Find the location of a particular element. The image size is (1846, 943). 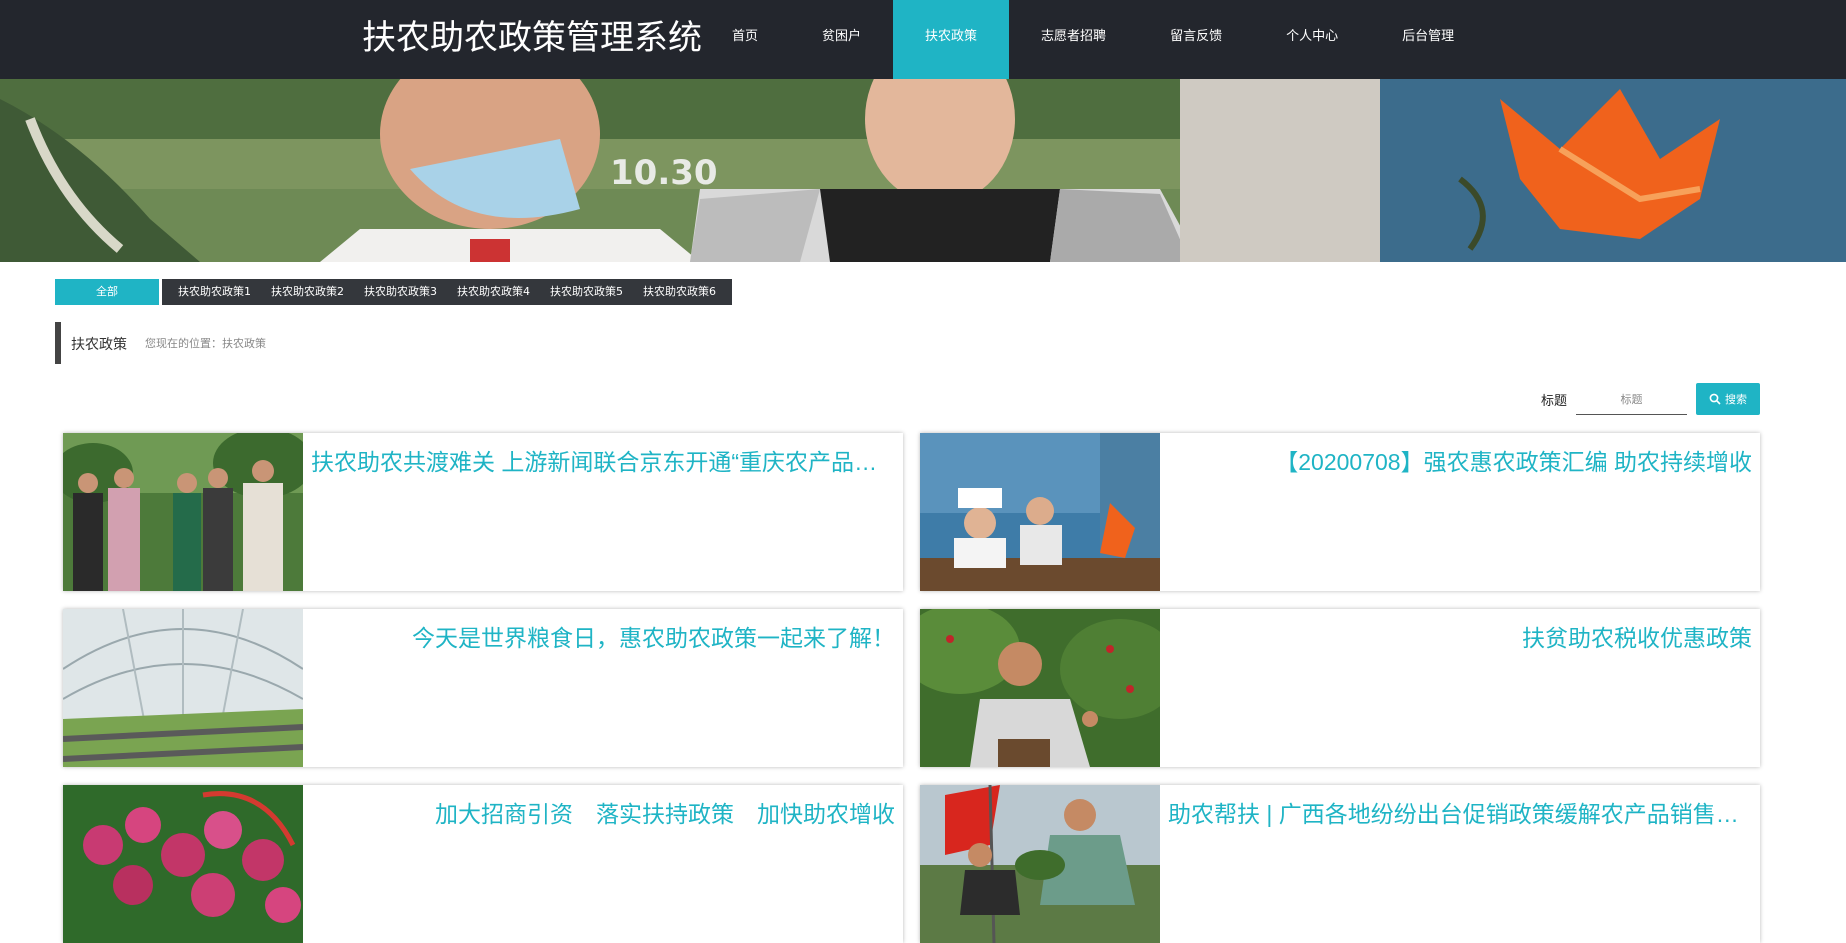

category-item-1: 扶农助农政策1 is located at coordinates (214, 292).